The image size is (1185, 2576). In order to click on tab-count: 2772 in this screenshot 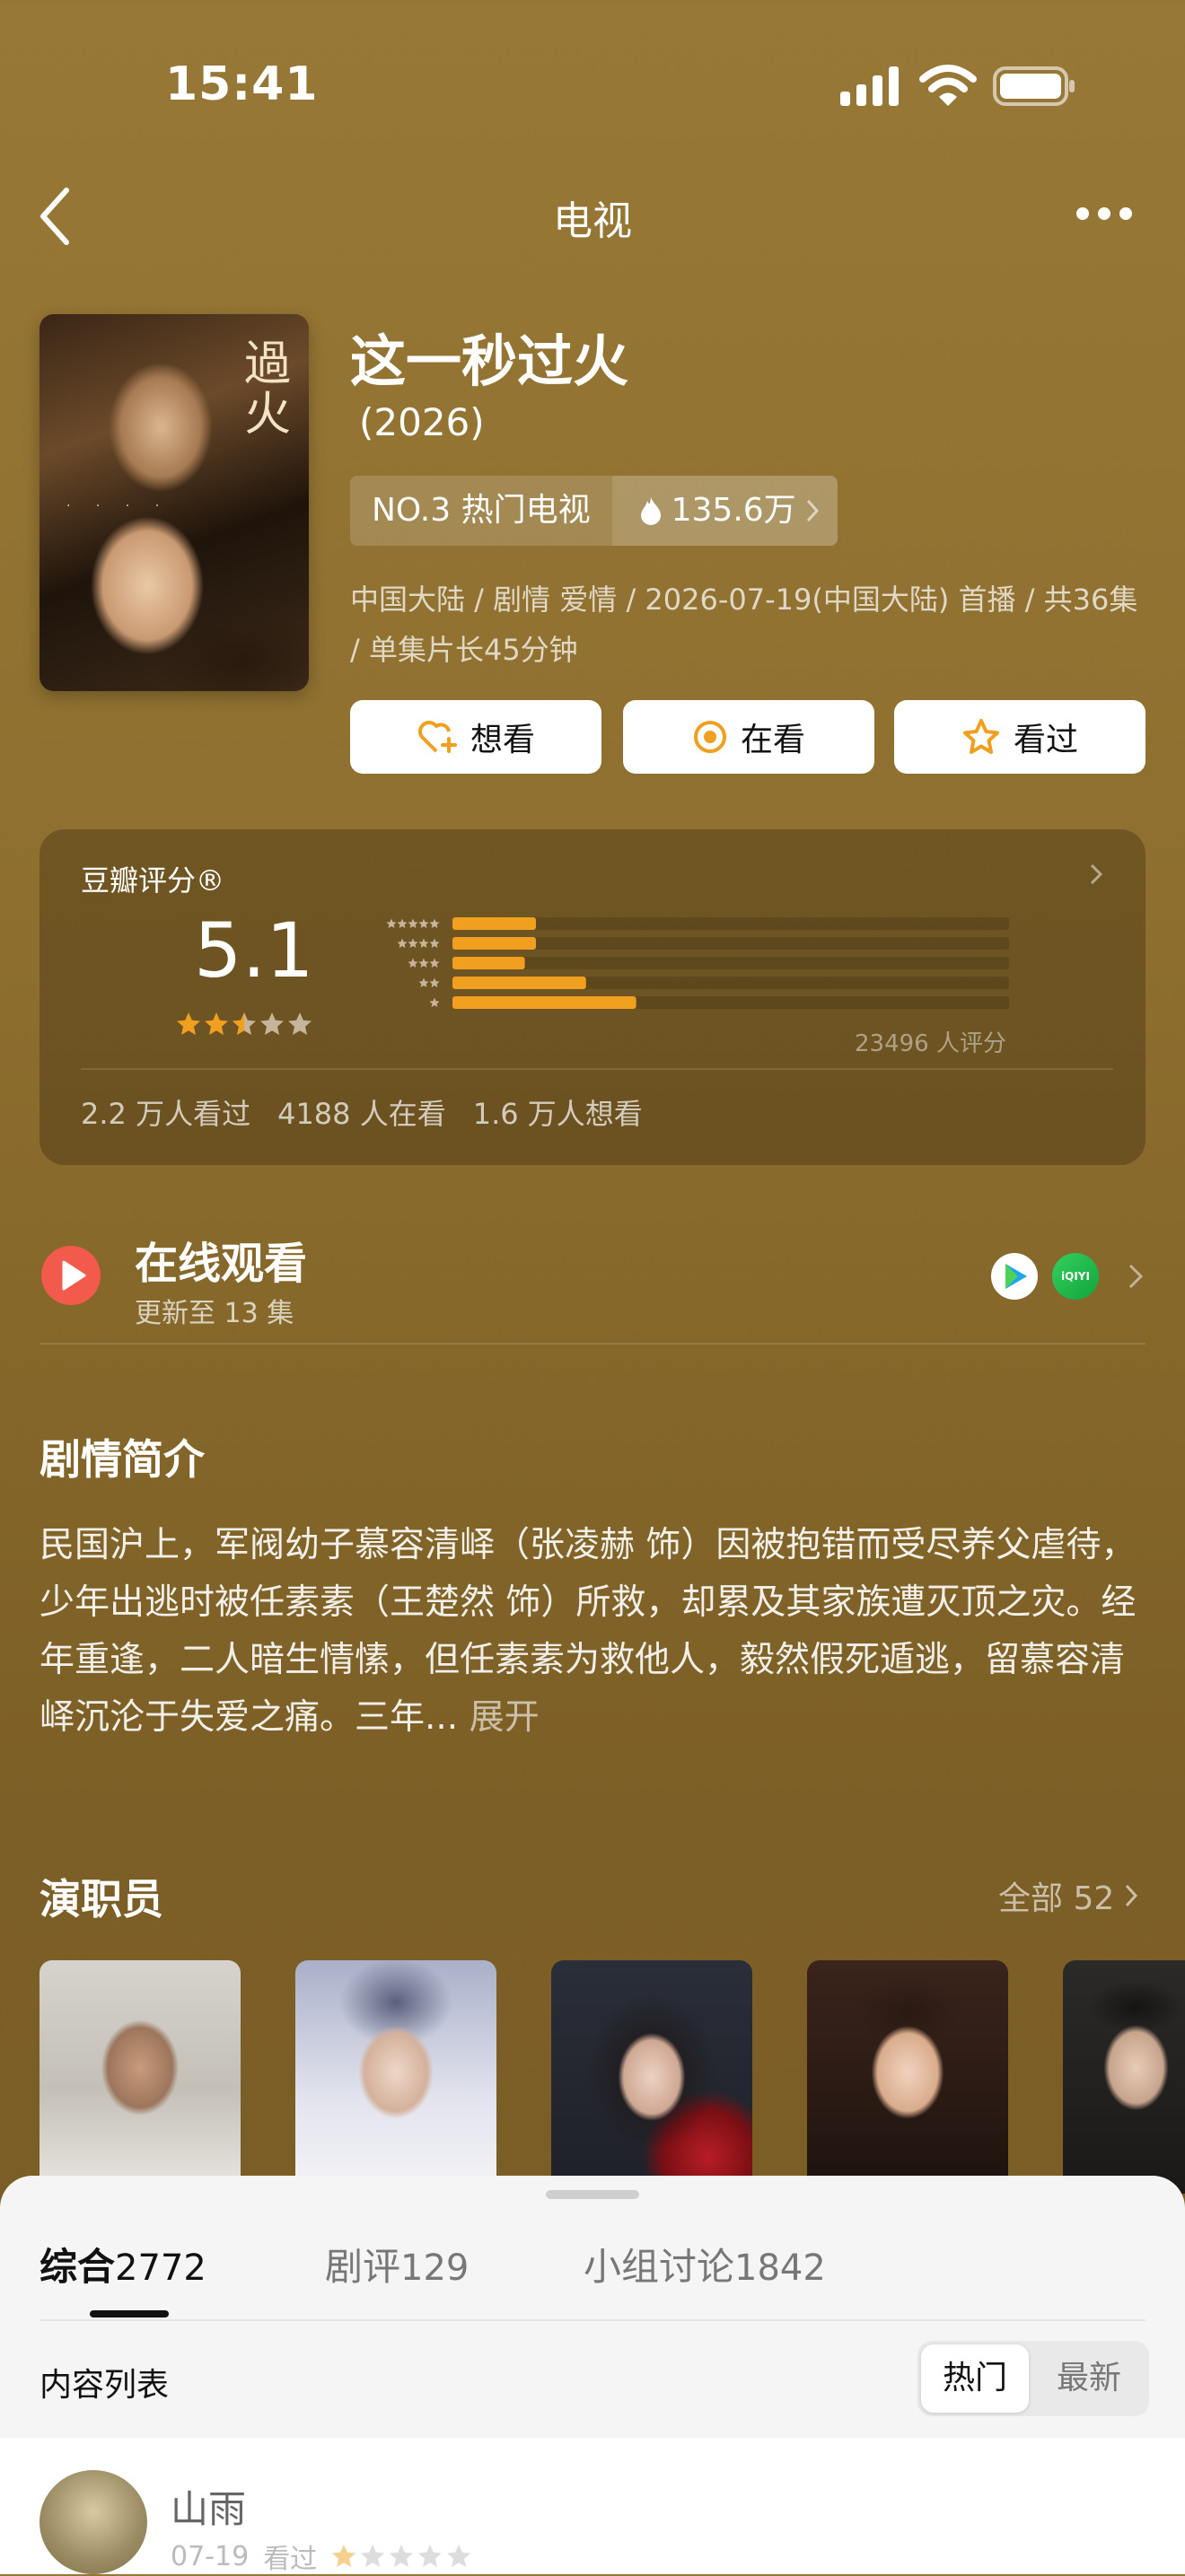, I will do `click(160, 2268)`.